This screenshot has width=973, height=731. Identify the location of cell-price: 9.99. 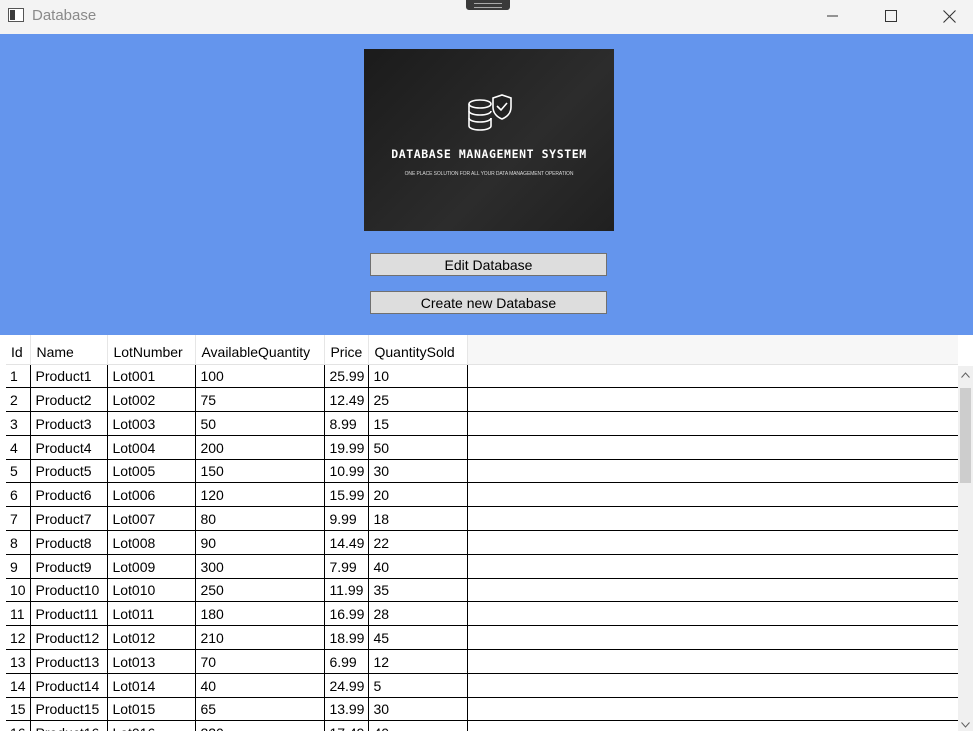
(347, 519).